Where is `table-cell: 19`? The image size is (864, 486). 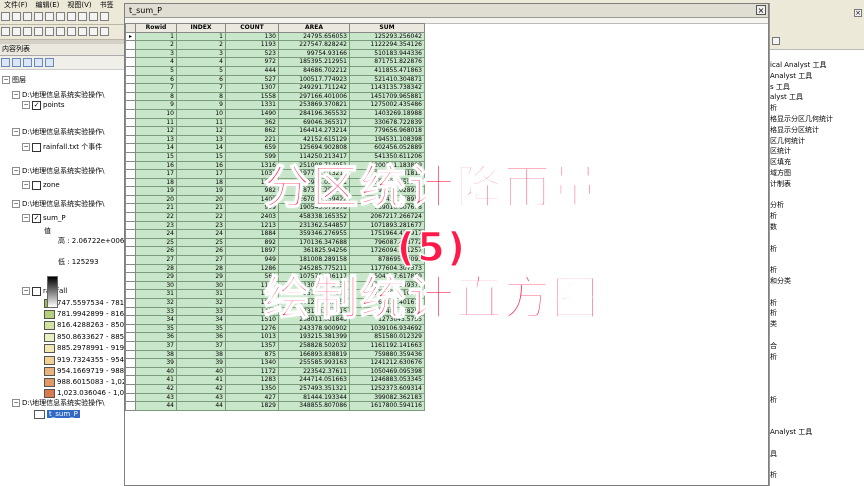
table-cell: 19 is located at coordinates (201, 191).